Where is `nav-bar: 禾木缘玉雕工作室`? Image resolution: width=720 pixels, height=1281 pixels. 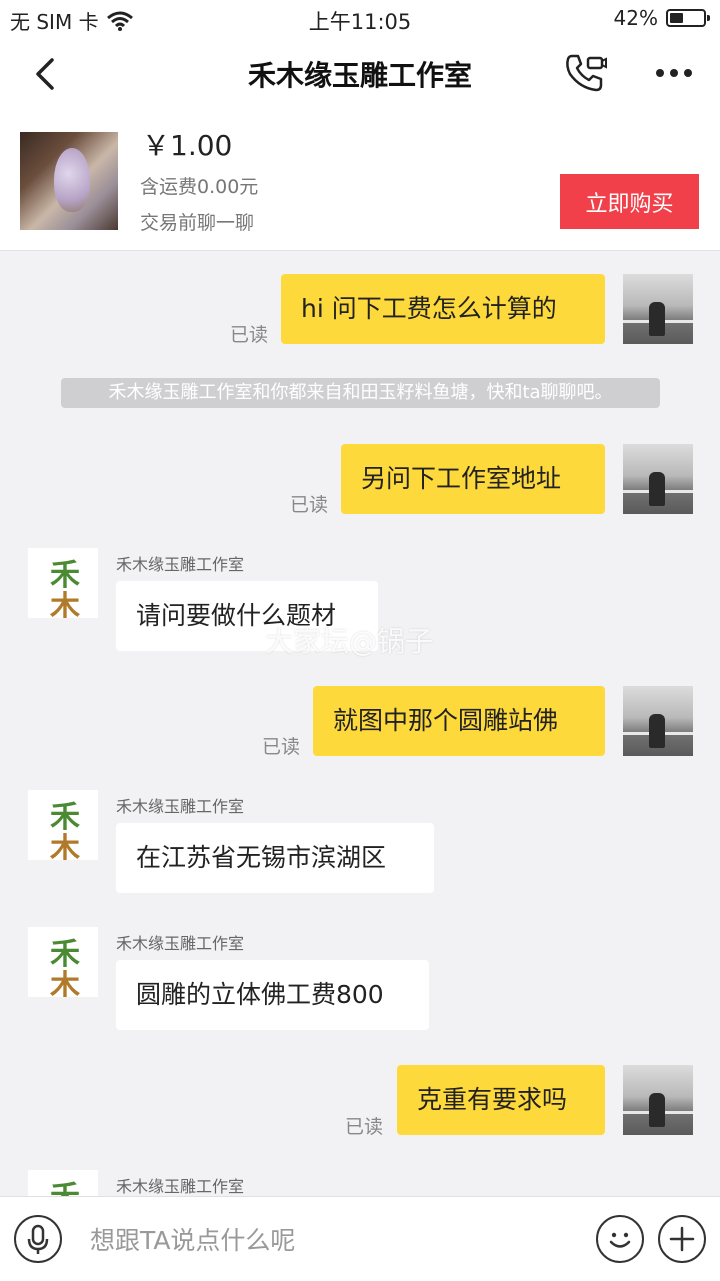 nav-bar: 禾木缘玉雕工作室 is located at coordinates (360, 74).